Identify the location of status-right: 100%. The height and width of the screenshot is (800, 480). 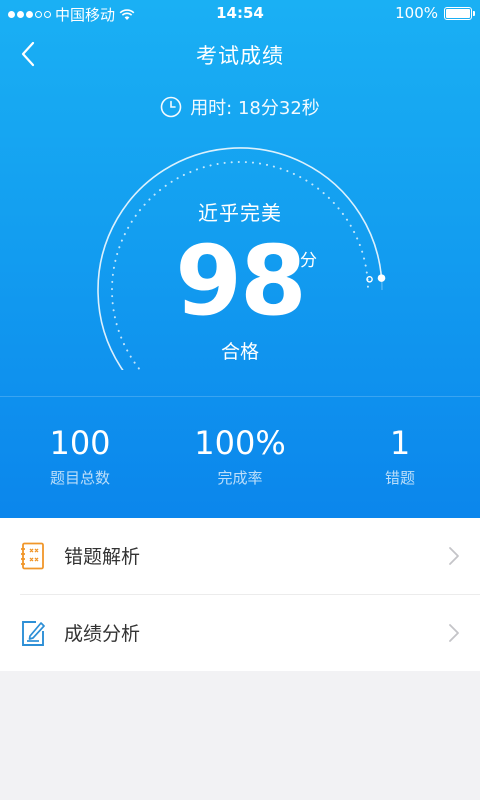
(435, 13).